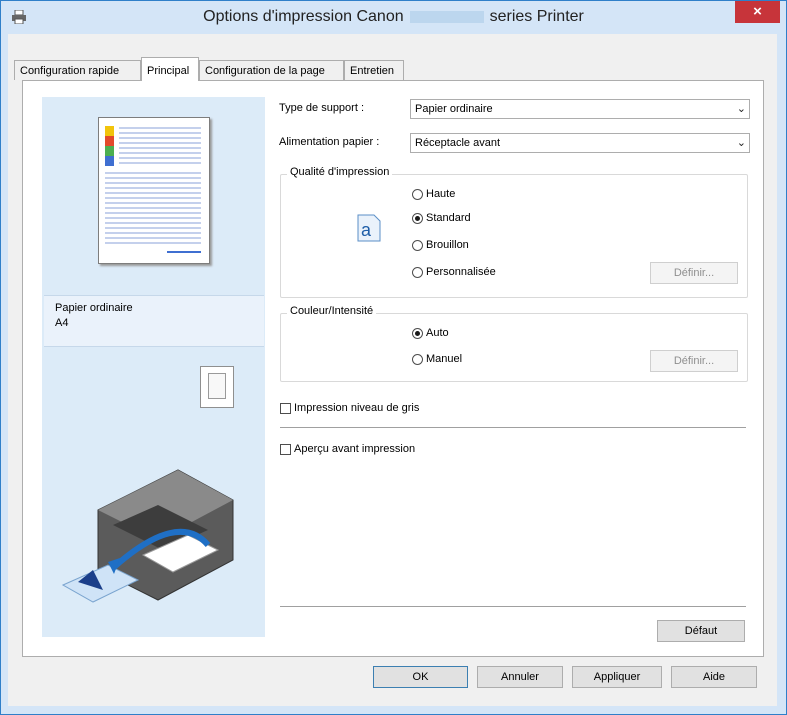 Image resolution: width=787 pixels, height=715 pixels. Describe the element at coordinates (329, 142) in the screenshot. I see `paper-source-label: Alimentation papier :` at that location.